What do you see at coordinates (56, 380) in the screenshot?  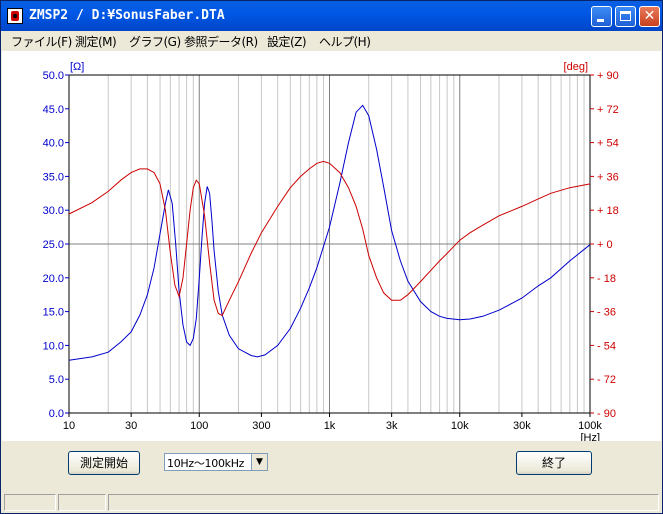 I see `left-tick-label: 5.0` at bounding box center [56, 380].